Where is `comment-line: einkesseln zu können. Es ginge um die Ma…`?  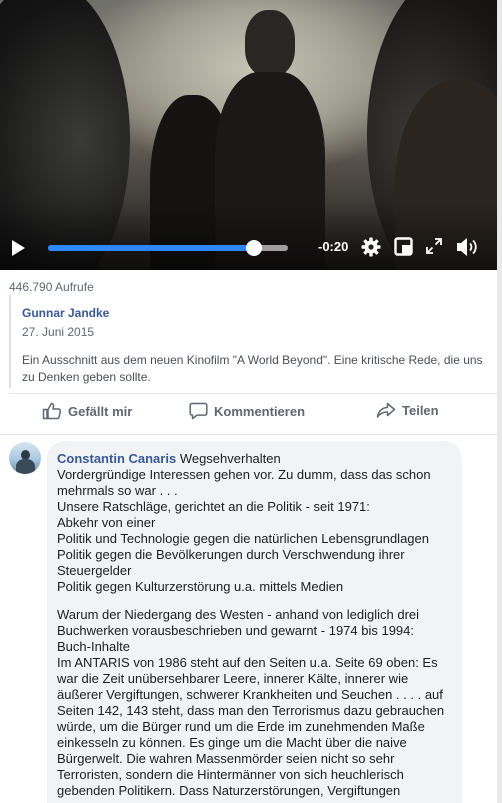
comment-line: einkesseln zu können. Es ginge um die Ma… is located at coordinates (232, 742).